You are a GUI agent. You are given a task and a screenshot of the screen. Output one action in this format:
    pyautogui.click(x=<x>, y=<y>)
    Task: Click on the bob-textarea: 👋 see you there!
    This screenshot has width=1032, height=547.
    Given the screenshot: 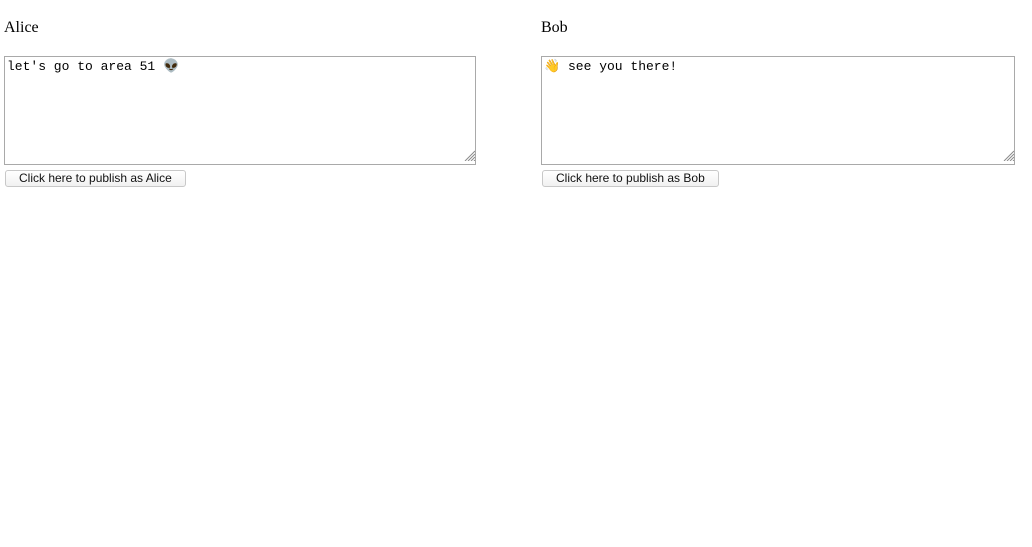 What is the action you would take?
    pyautogui.click(x=778, y=110)
    